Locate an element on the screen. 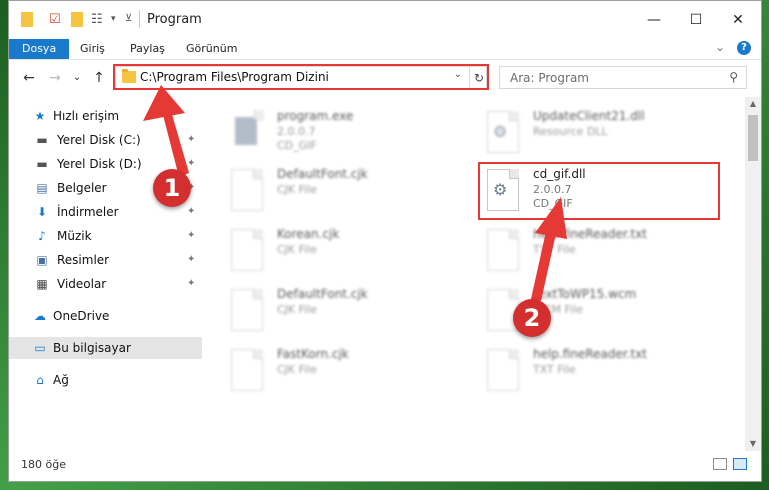 This screenshot has width=769, height=490. step-1-badge: 1 is located at coordinates (172, 188).